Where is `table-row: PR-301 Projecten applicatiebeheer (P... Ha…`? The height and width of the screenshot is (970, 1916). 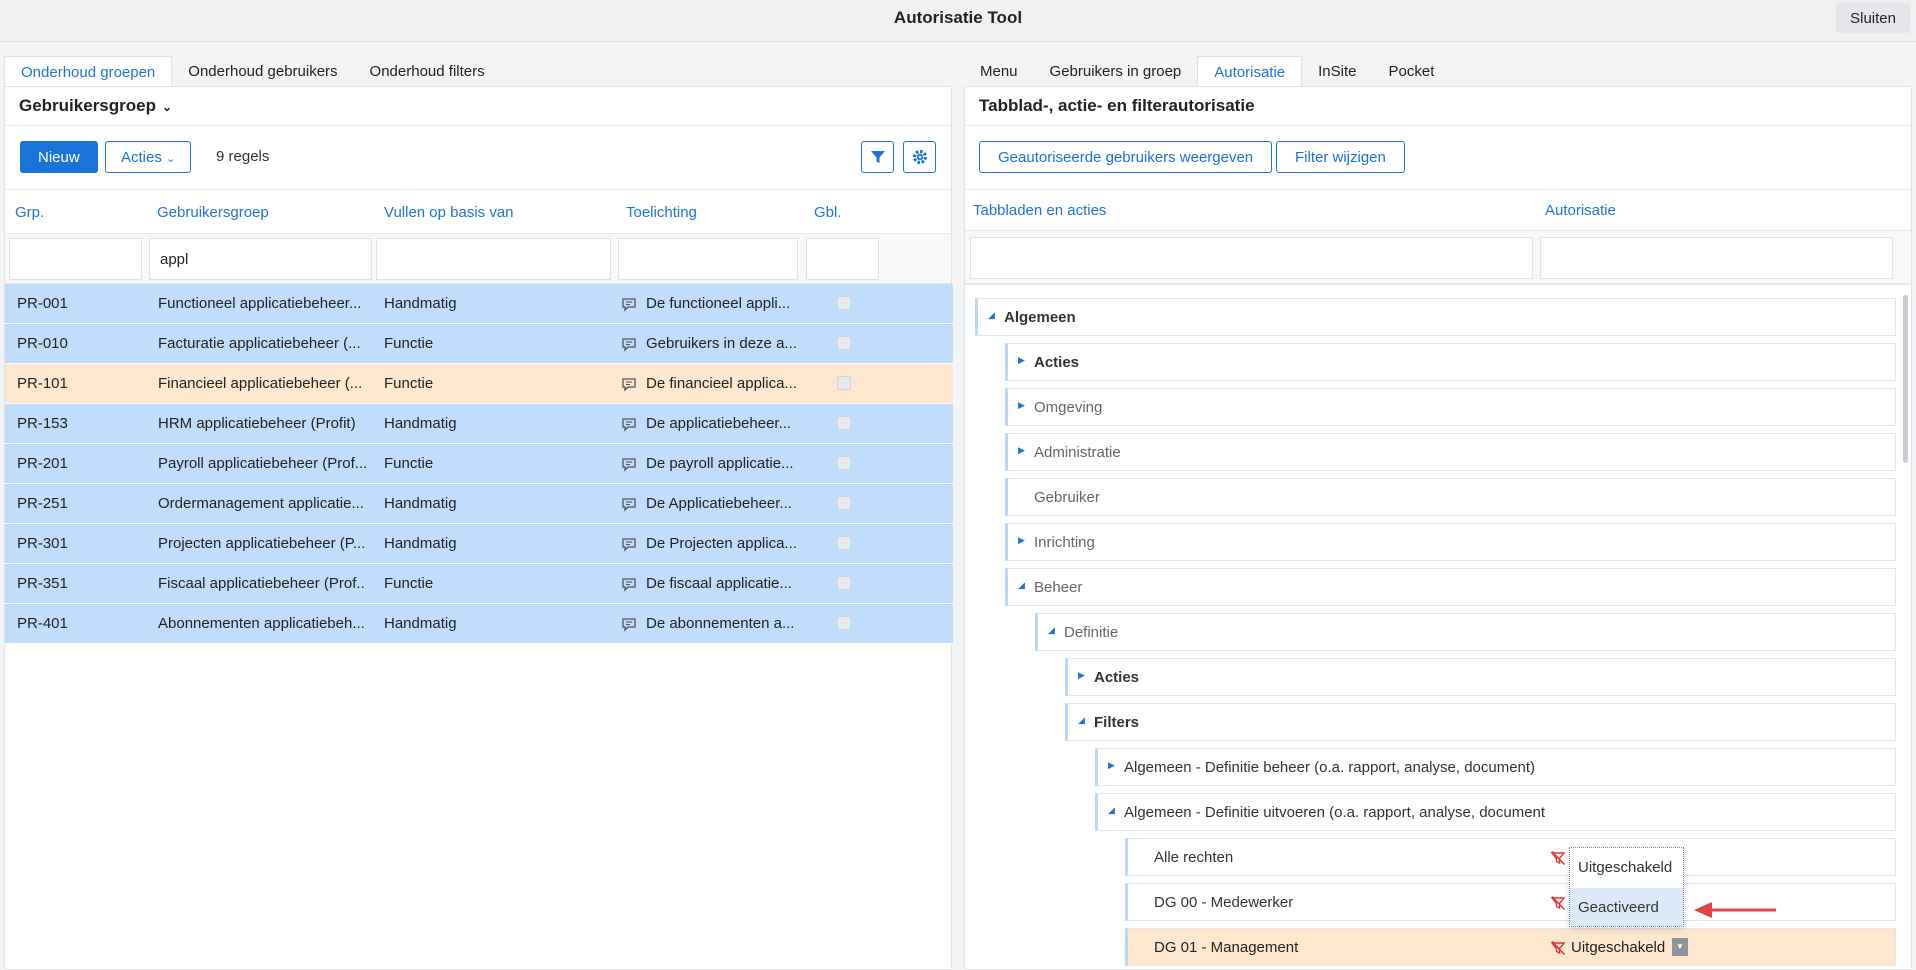 table-row: PR-301 Projecten applicatiebeheer (P... Ha… is located at coordinates (479, 544).